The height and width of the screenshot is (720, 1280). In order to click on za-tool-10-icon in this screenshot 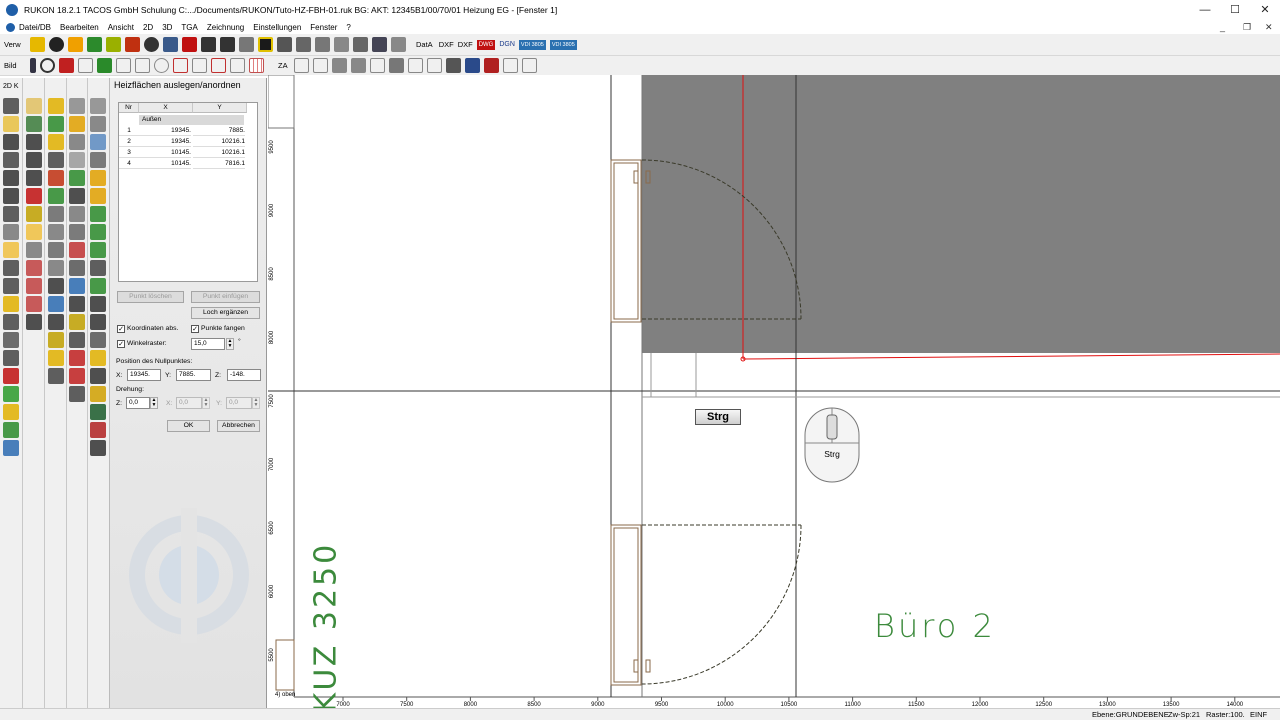, I will do `click(472, 65)`.